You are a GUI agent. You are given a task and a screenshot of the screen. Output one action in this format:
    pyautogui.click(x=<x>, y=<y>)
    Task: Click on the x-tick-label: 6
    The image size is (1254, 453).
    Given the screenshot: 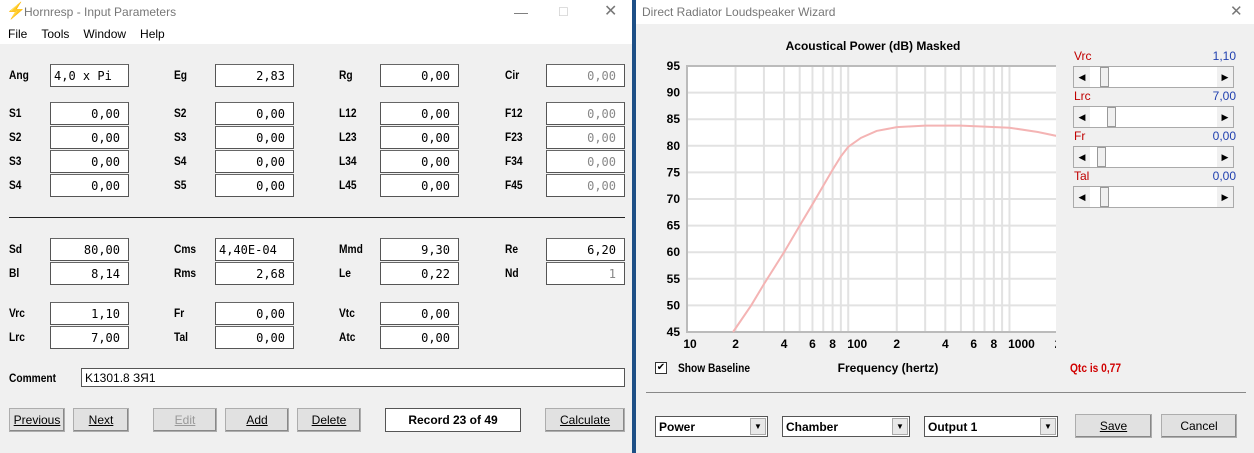 What is the action you would take?
    pyautogui.click(x=973, y=344)
    